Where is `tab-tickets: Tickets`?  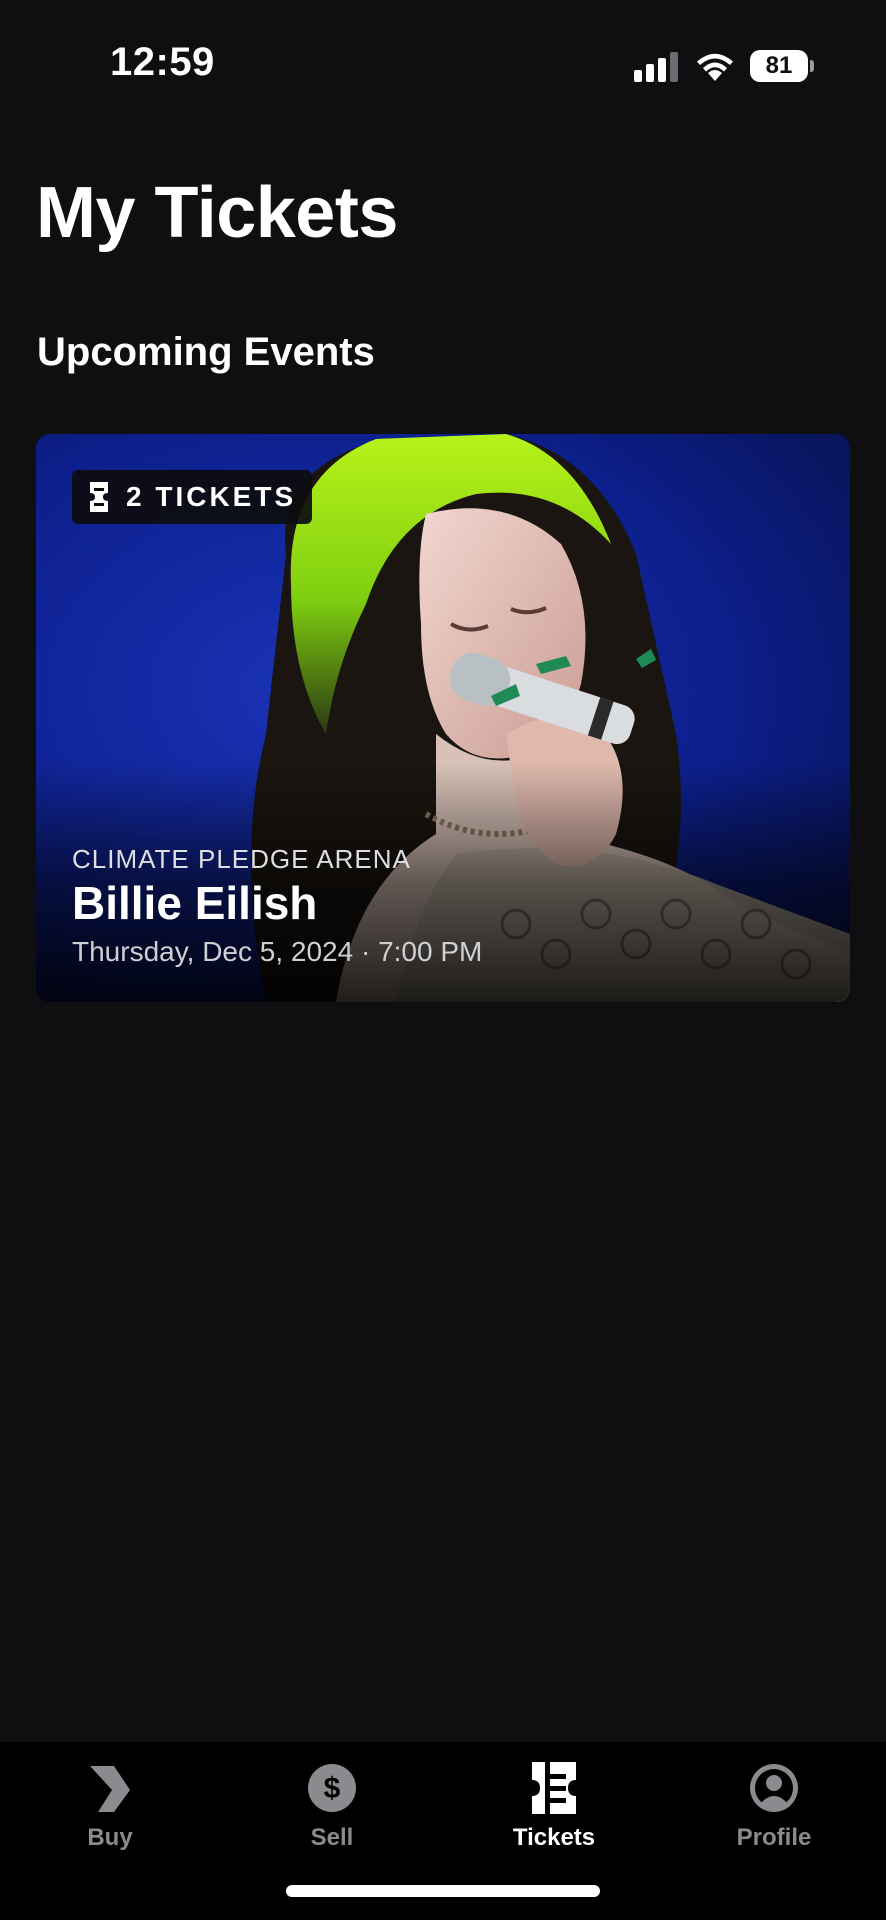
tab-tickets: Tickets is located at coordinates (554, 1811).